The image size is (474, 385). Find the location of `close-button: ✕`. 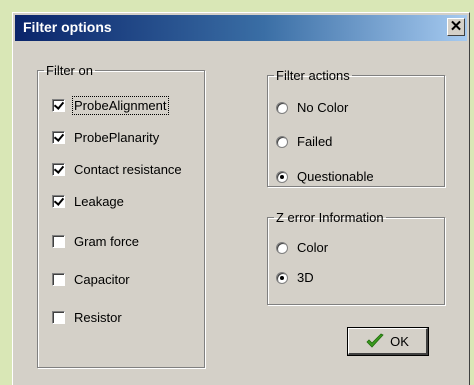

close-button: ✕ is located at coordinates (456, 27).